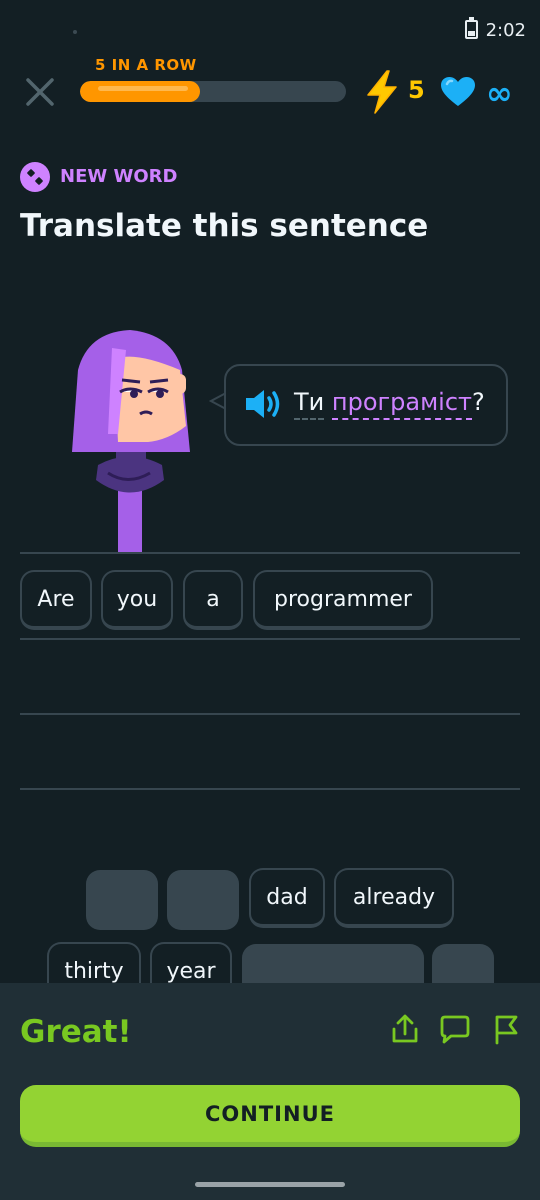  What do you see at coordinates (137, 600) in the screenshot?
I see `answer-chip: you` at bounding box center [137, 600].